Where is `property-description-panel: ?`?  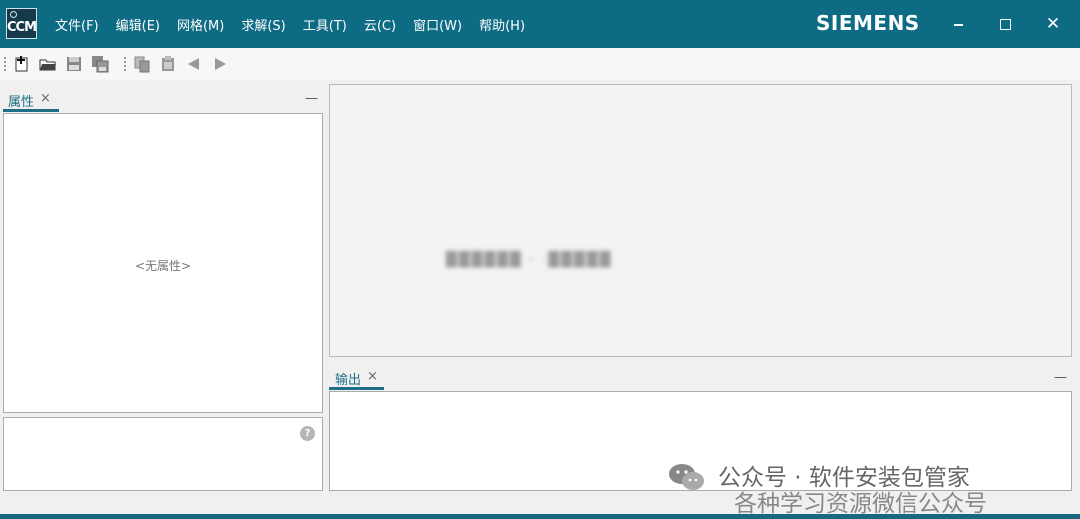
property-description-panel: ? is located at coordinates (163, 454).